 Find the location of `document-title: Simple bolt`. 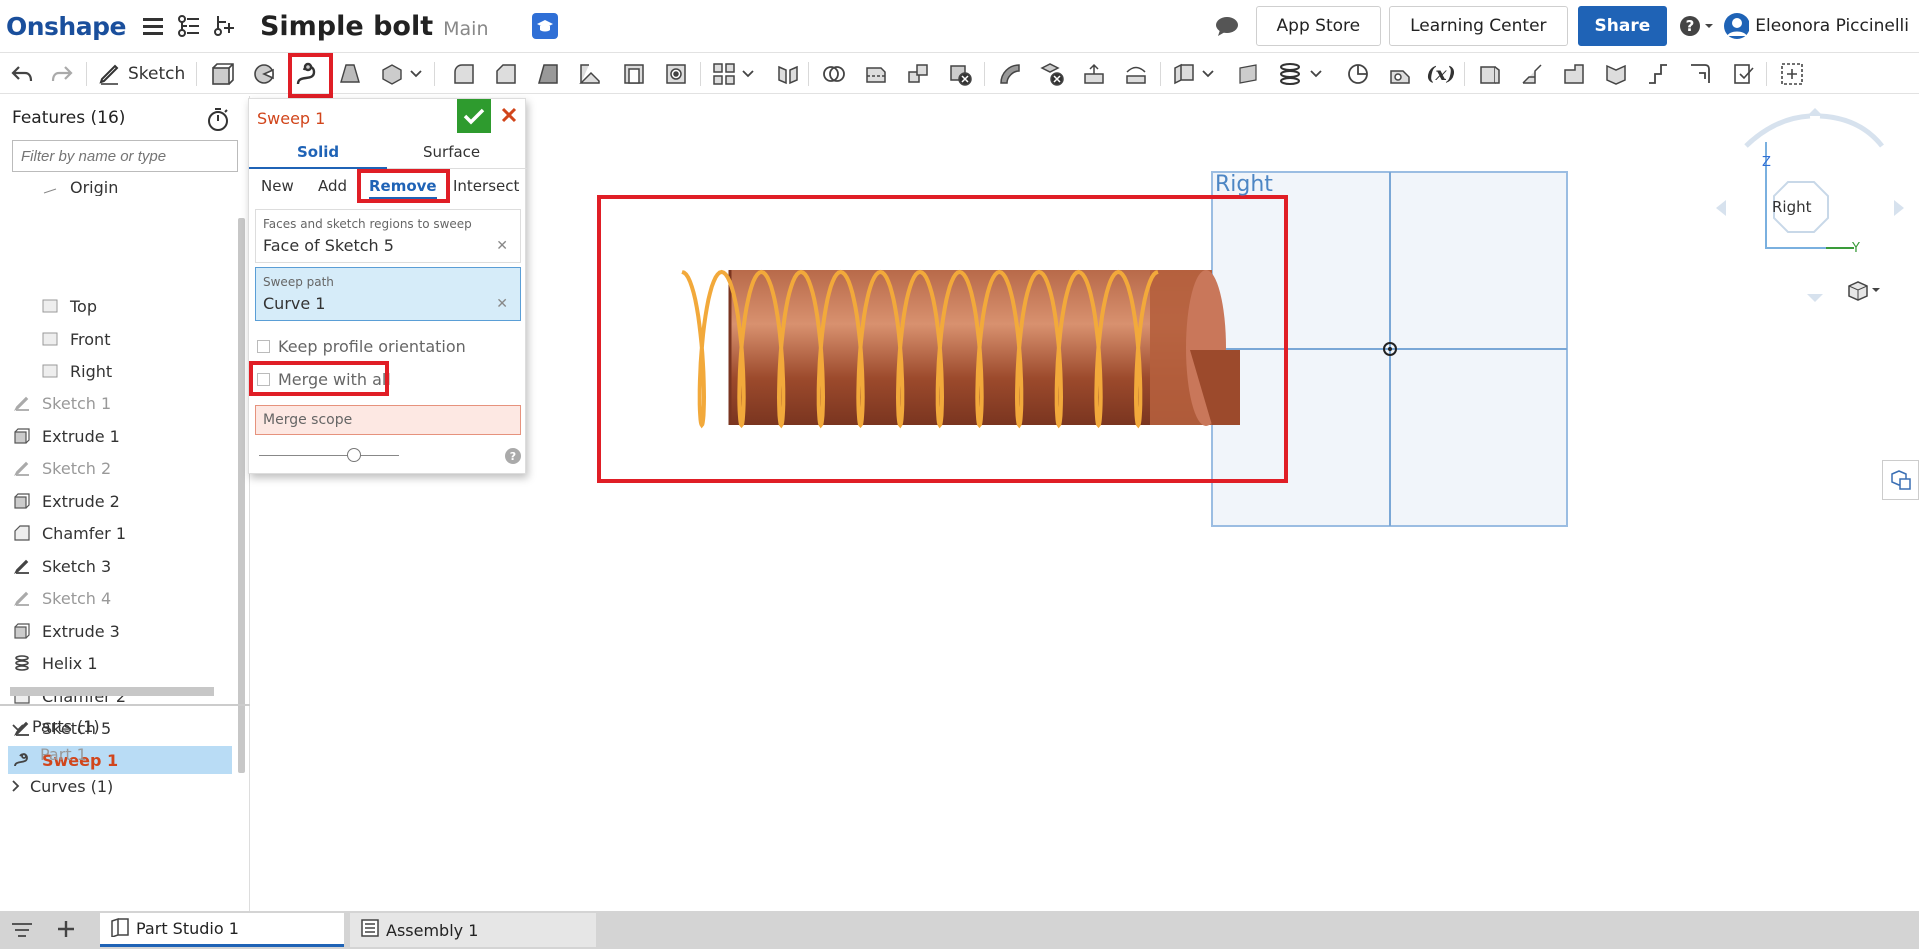

document-title: Simple bolt is located at coordinates (346, 26).